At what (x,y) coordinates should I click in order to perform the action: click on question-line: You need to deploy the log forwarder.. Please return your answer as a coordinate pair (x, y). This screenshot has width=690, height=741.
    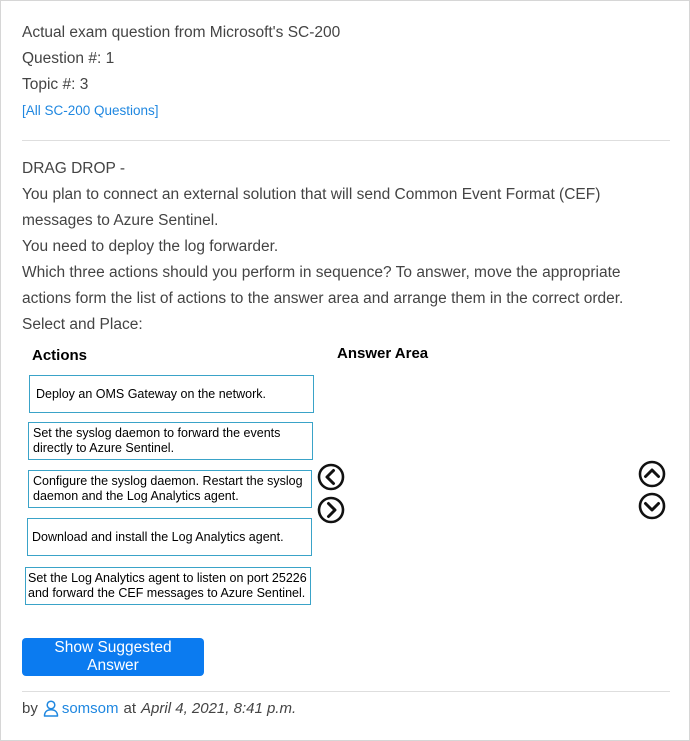
    Looking at the image, I should click on (150, 246).